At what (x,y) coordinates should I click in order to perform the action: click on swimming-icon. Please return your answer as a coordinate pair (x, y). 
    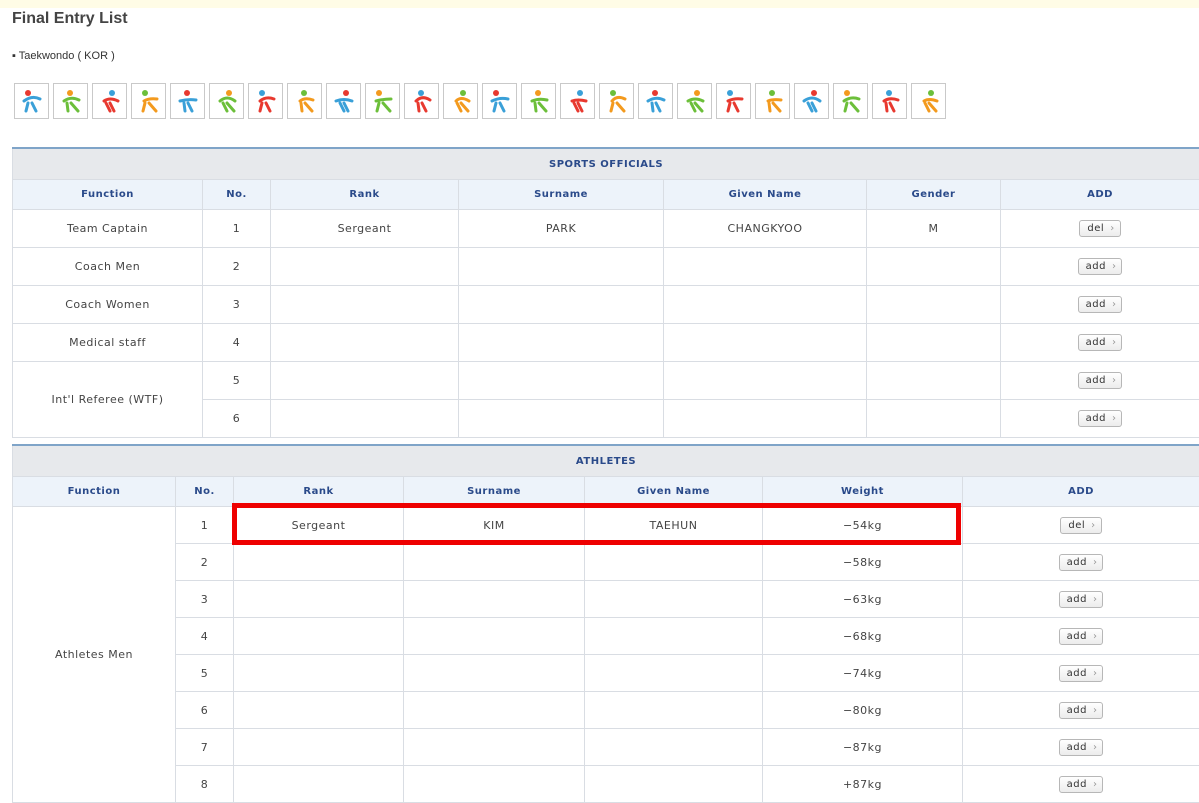
    Looking at the image, I should click on (265, 101).